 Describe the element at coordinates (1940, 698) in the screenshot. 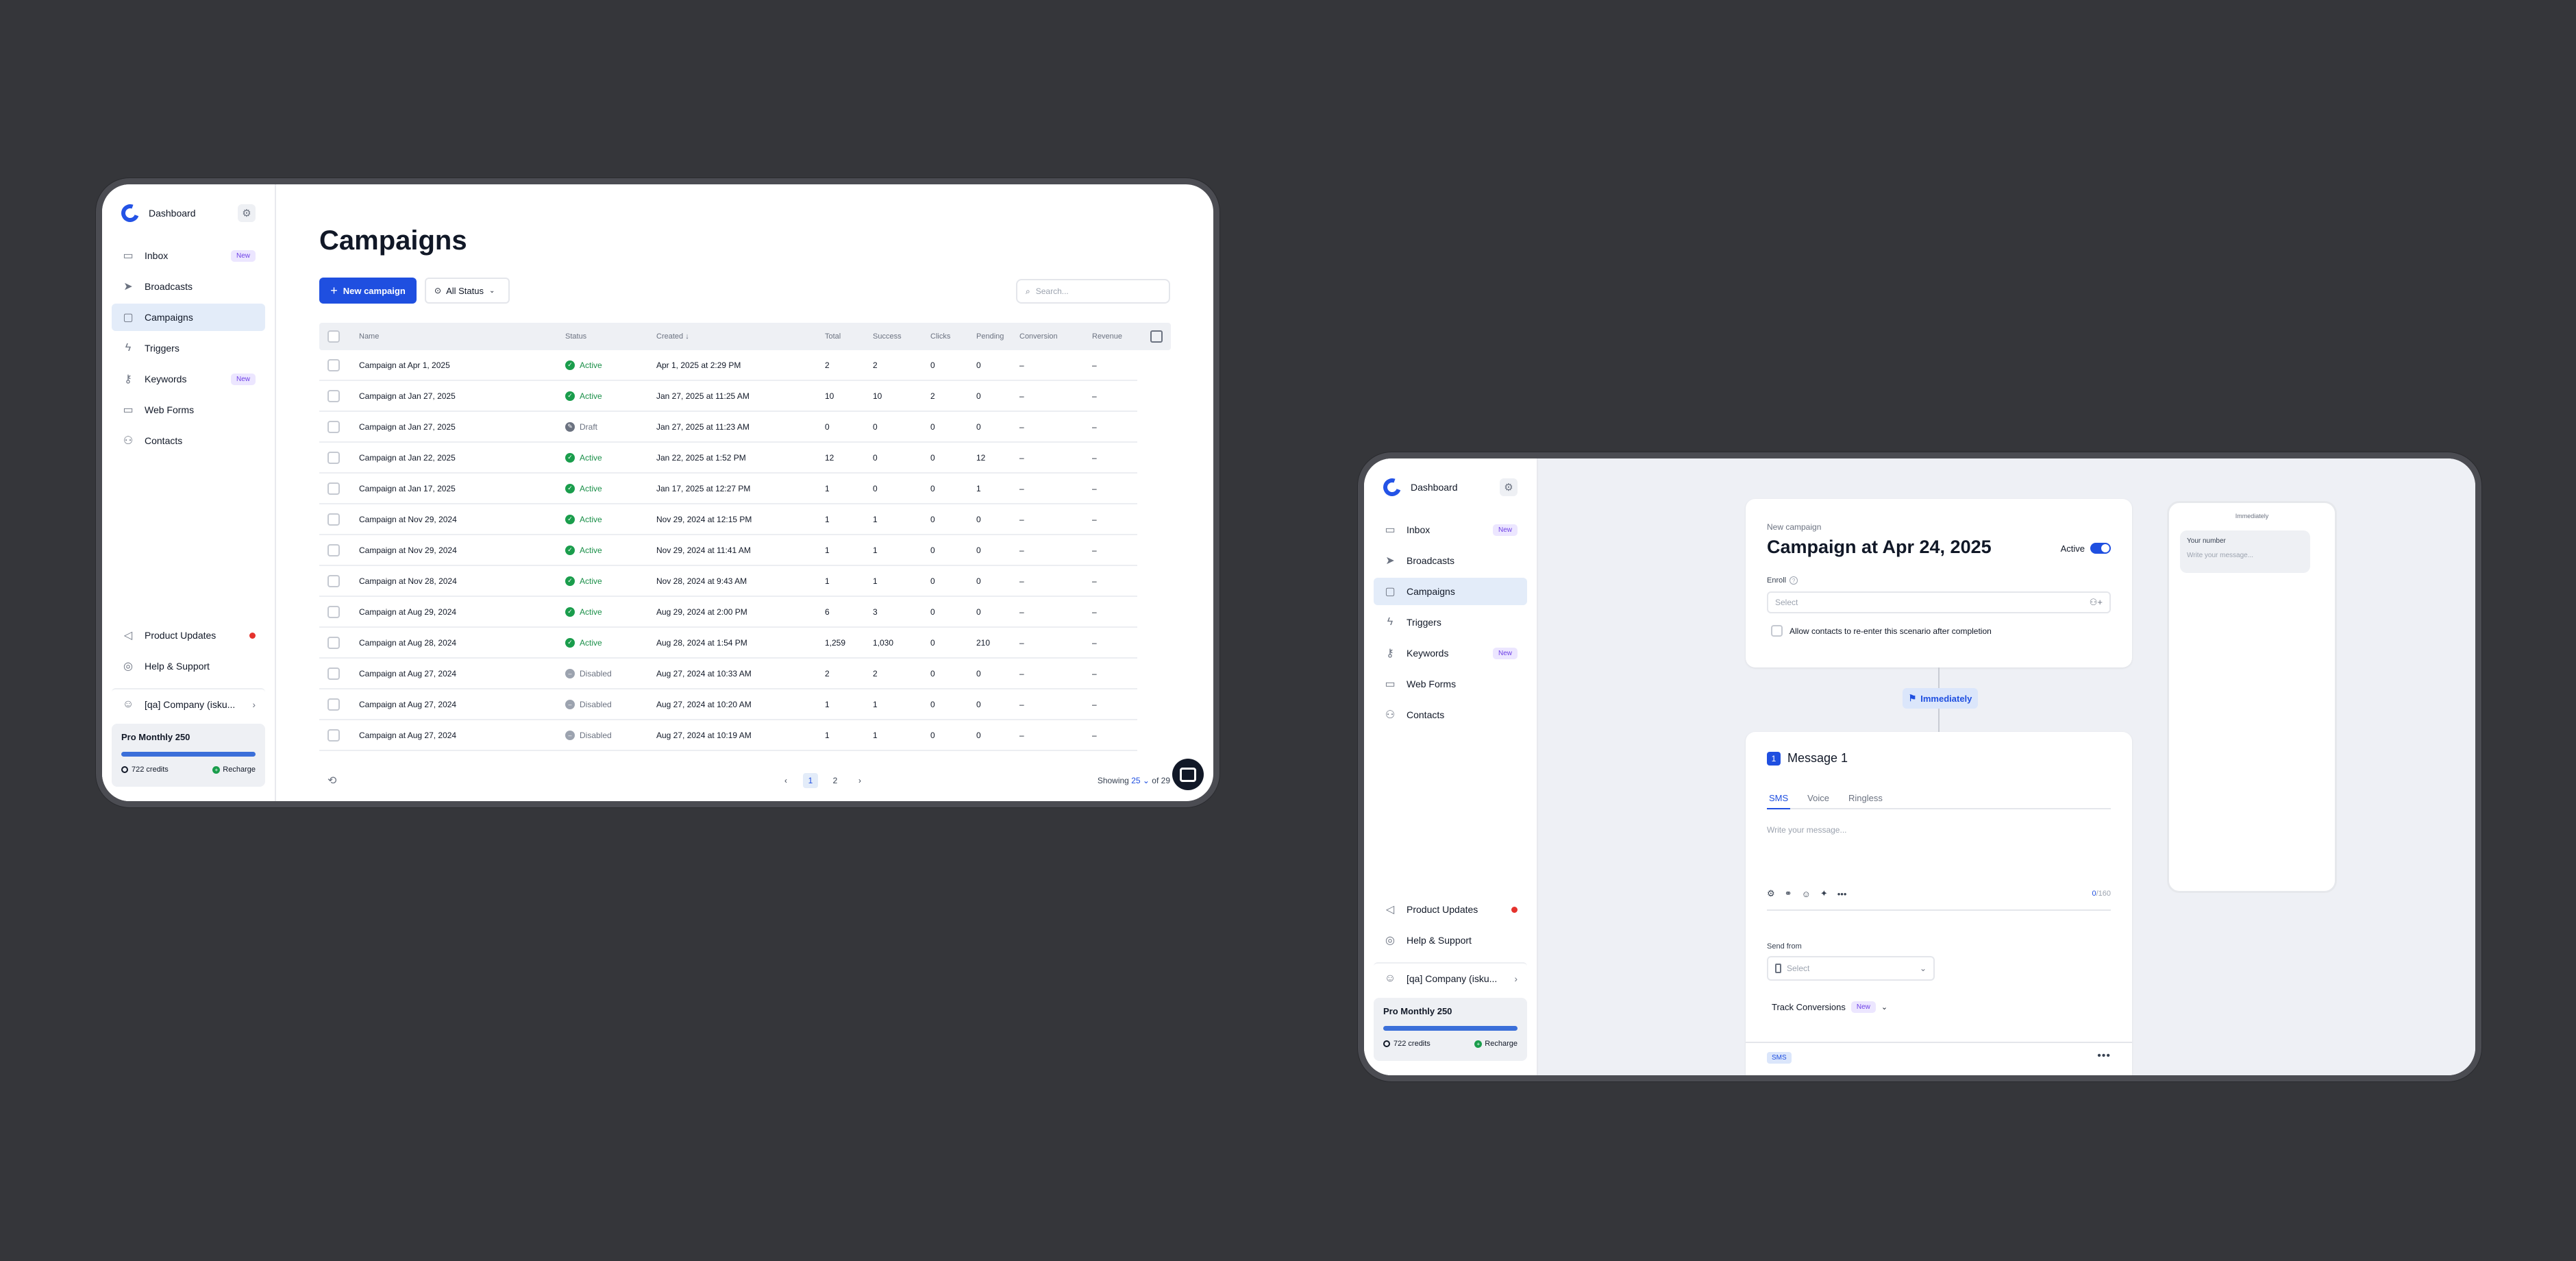

I see `delay-chip: ⚑ Immediately` at that location.